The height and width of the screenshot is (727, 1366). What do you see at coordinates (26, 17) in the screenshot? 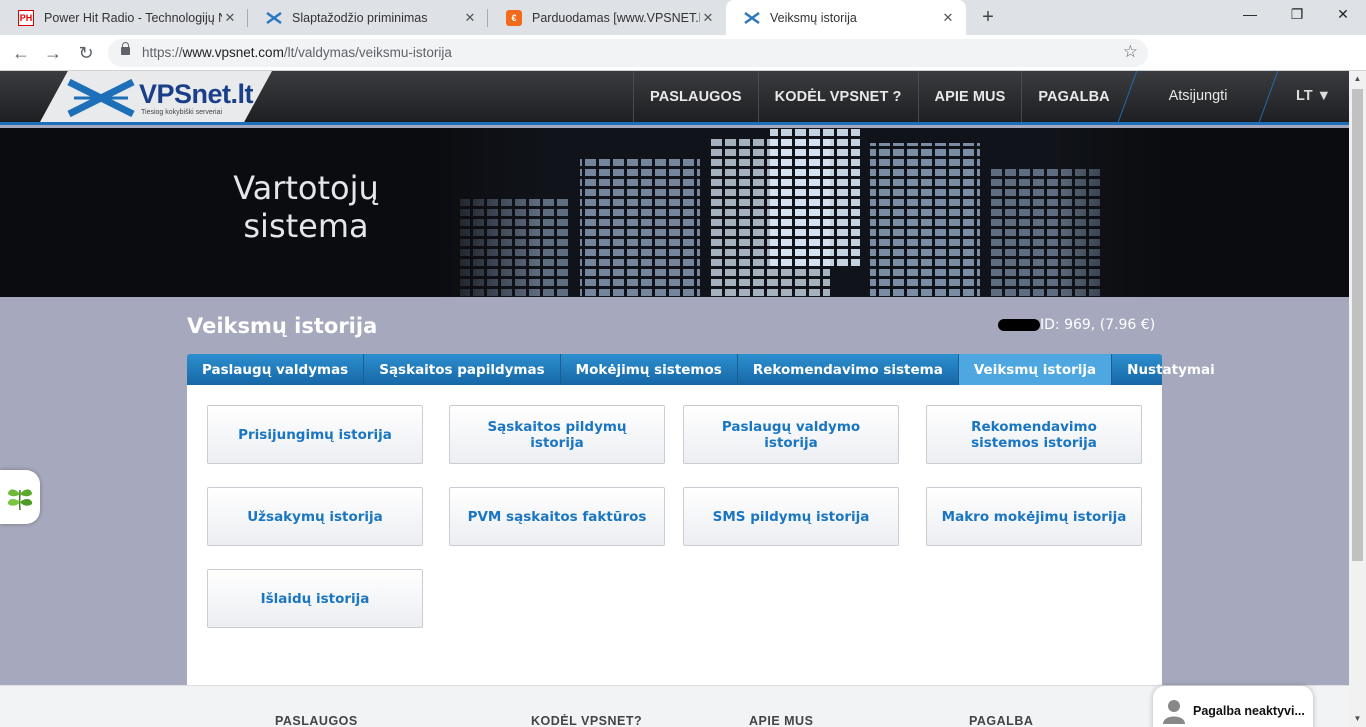
I see `phr-icon: PH` at bounding box center [26, 17].